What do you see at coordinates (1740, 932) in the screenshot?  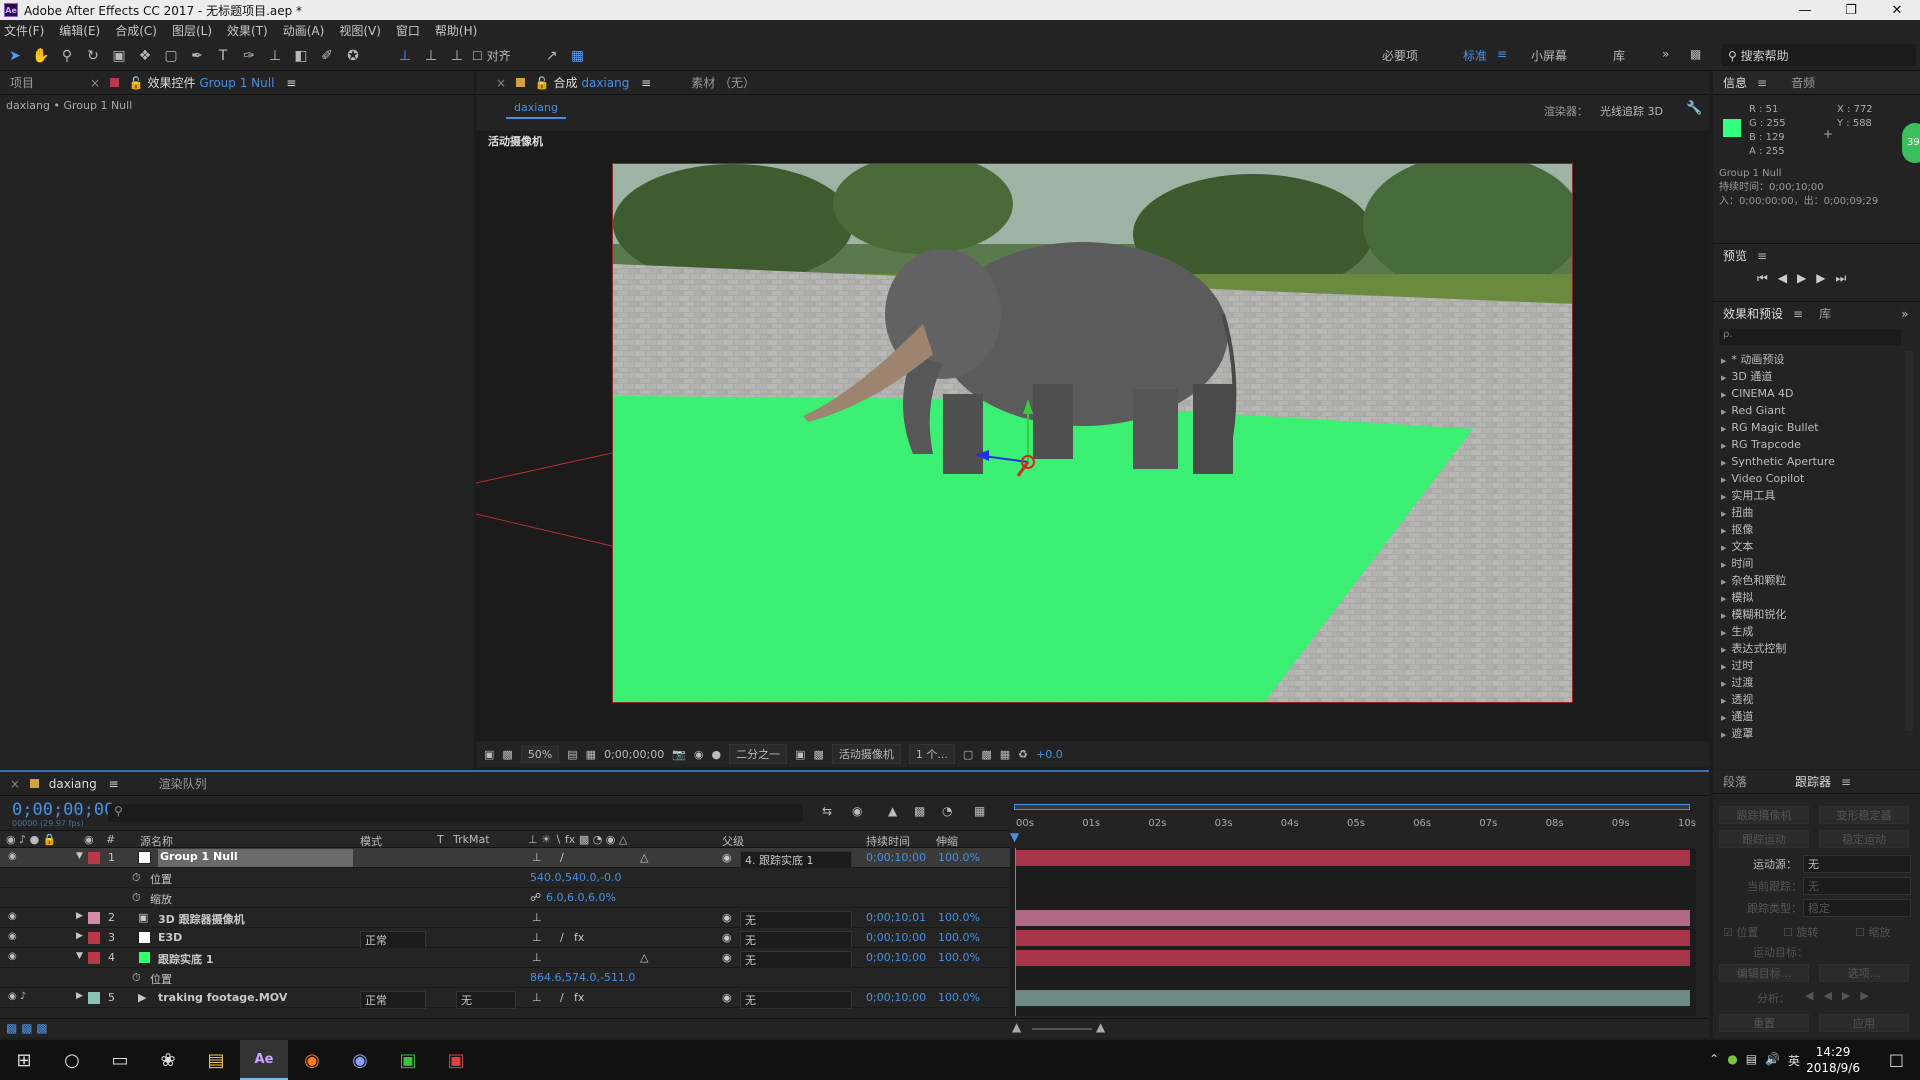 I see `position-checkbox: ☑ 位置` at bounding box center [1740, 932].